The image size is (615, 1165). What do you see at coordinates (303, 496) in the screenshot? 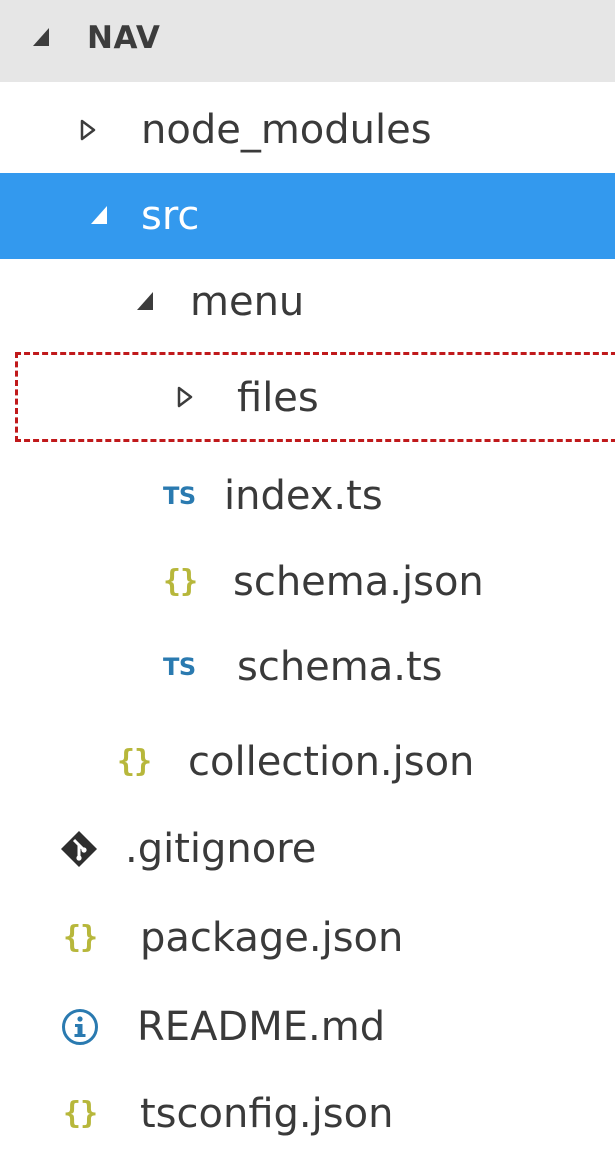
I see `tree-item-label: index.ts` at bounding box center [303, 496].